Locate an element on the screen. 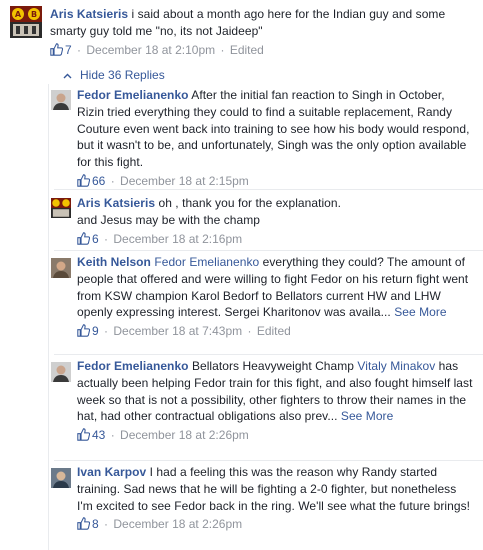 Image resolution: width=483 pixels, height=550 pixels. hide-replies-button: Hide 36 Replies is located at coordinates (114, 75).